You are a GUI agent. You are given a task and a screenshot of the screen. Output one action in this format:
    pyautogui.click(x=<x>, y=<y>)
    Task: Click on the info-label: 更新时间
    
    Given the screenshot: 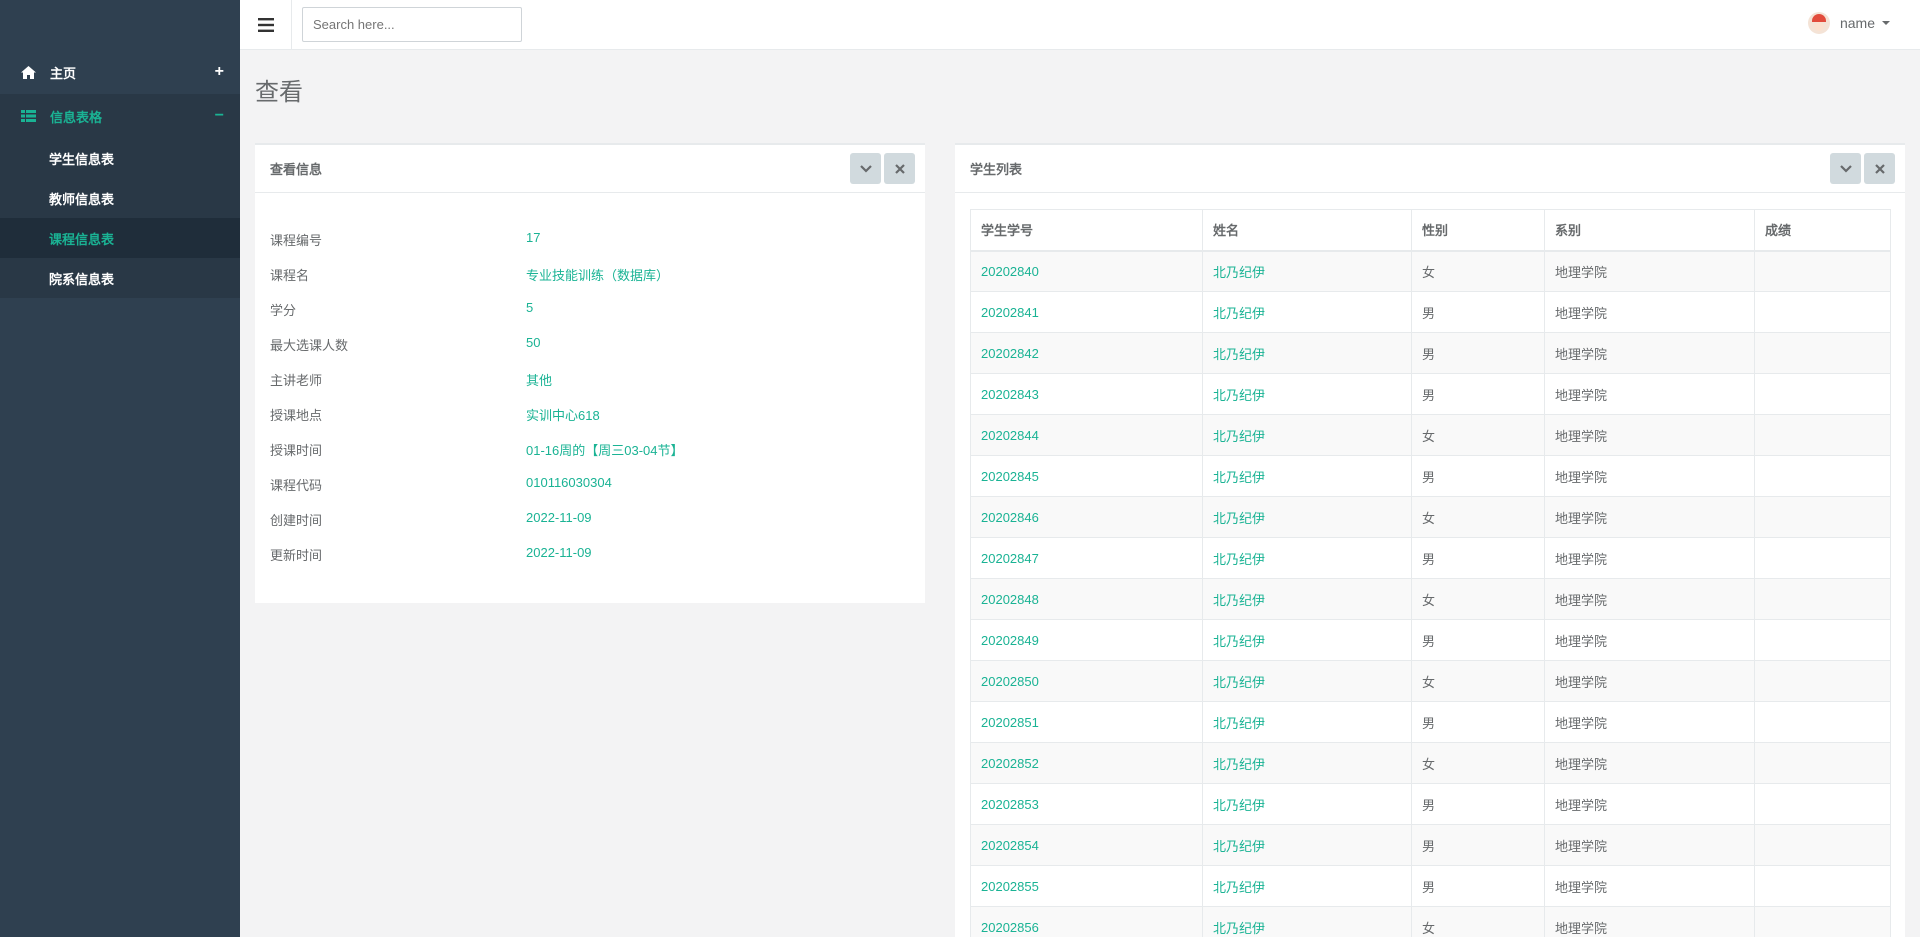 What is the action you would take?
    pyautogui.click(x=296, y=555)
    